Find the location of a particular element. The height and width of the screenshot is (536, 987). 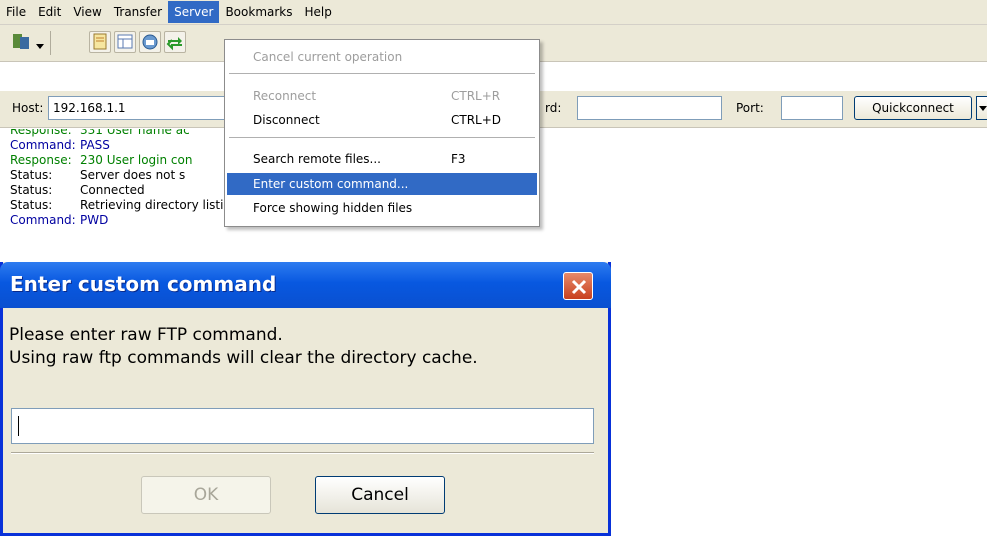

raw-command-input is located at coordinates (302, 426).